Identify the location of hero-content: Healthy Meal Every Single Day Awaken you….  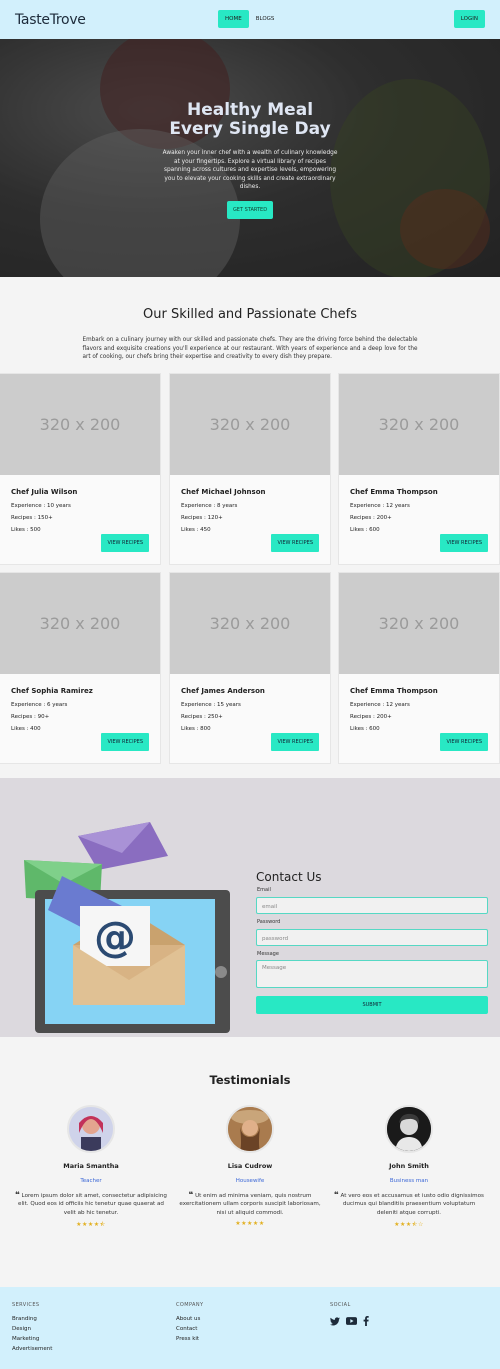
(250, 160).